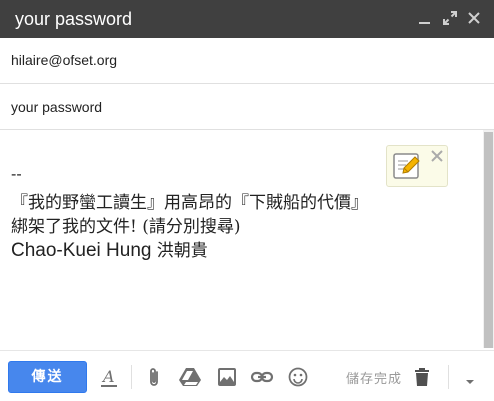 This screenshot has width=494, height=401. What do you see at coordinates (189, 203) in the screenshot?
I see `signature-line-1: 『我的野蠻工讀生』用高昂的『下賊船的代價』` at bounding box center [189, 203].